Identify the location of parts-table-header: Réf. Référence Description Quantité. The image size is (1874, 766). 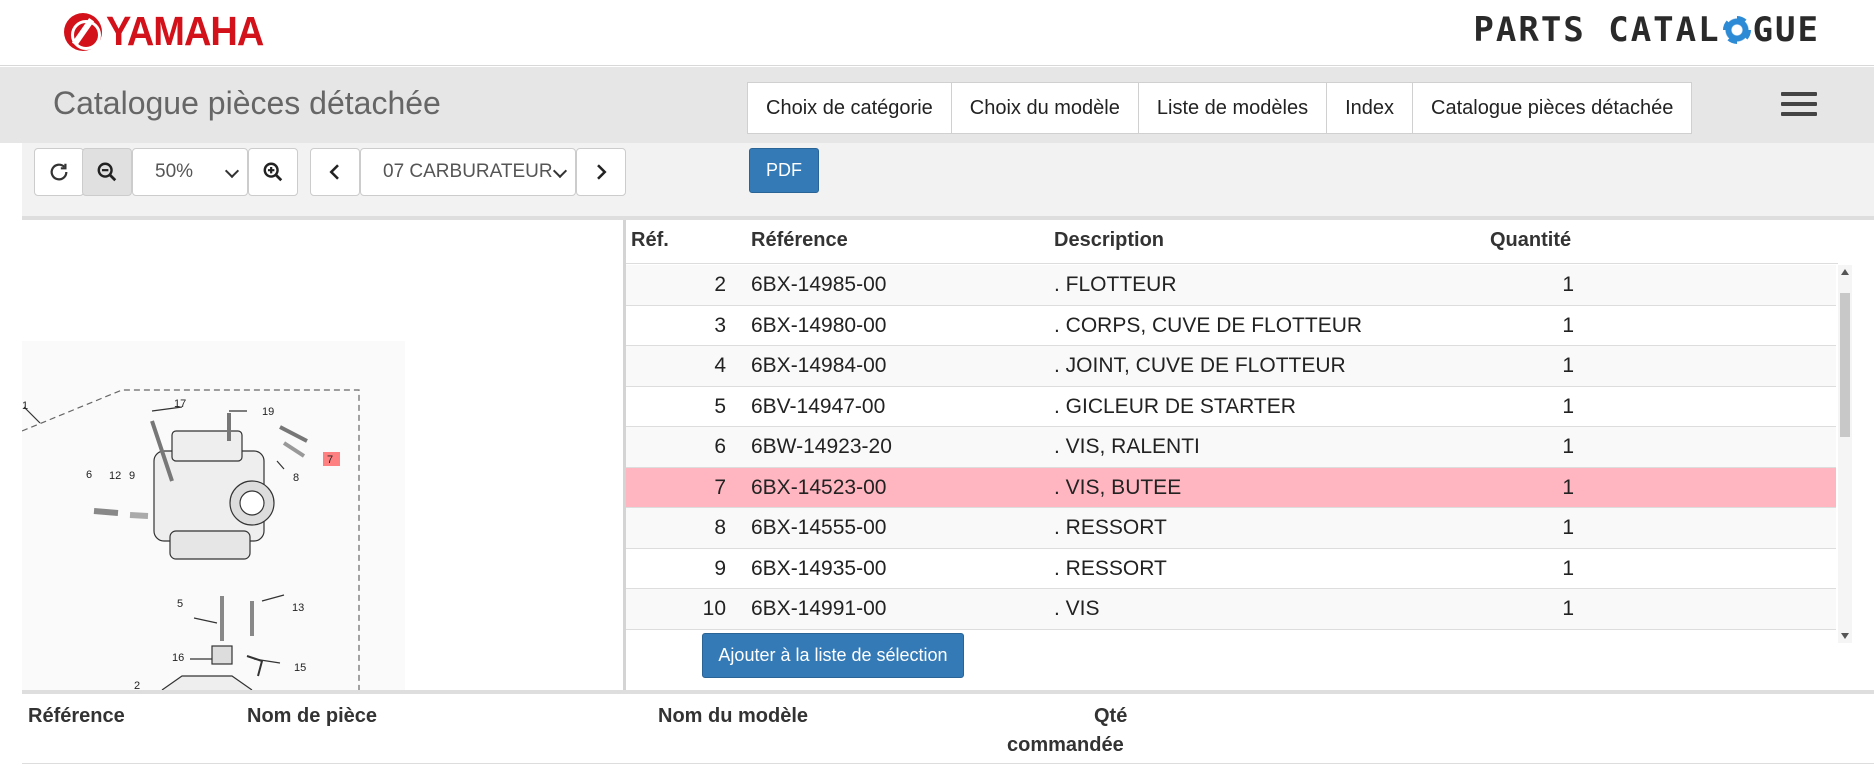
(1232, 242).